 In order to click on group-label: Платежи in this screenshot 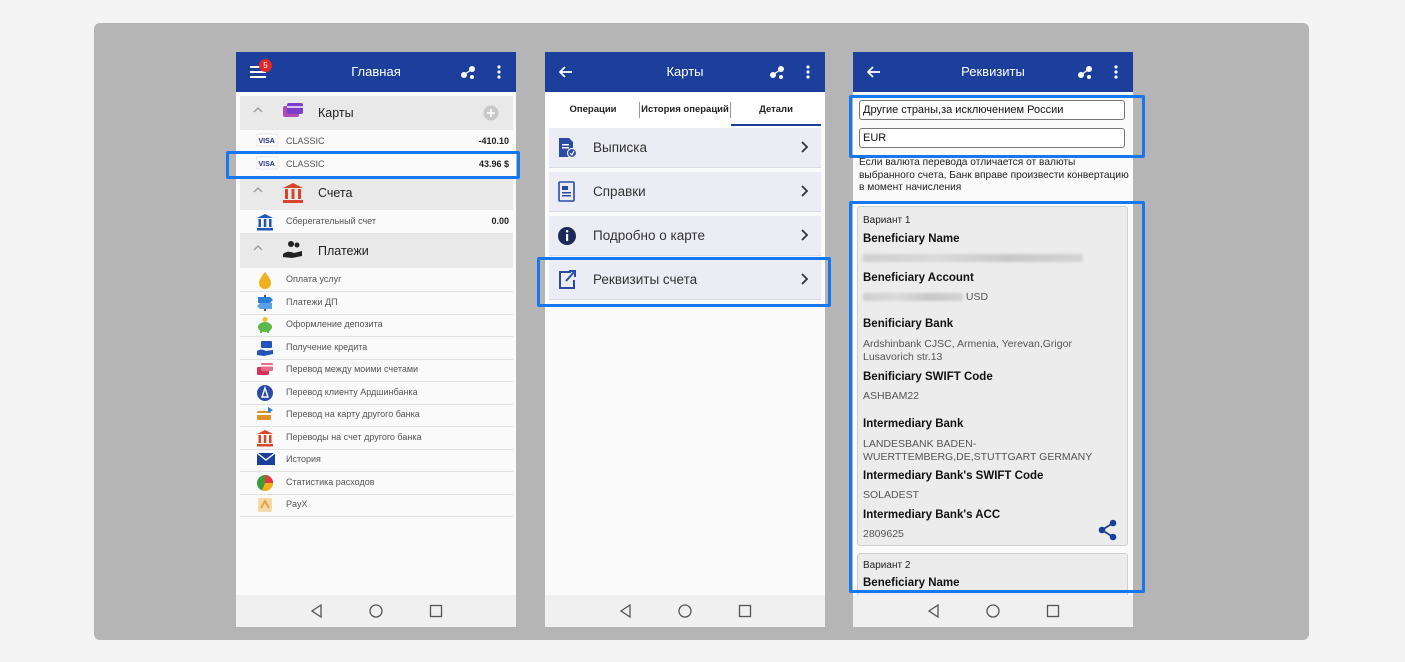, I will do `click(343, 251)`.